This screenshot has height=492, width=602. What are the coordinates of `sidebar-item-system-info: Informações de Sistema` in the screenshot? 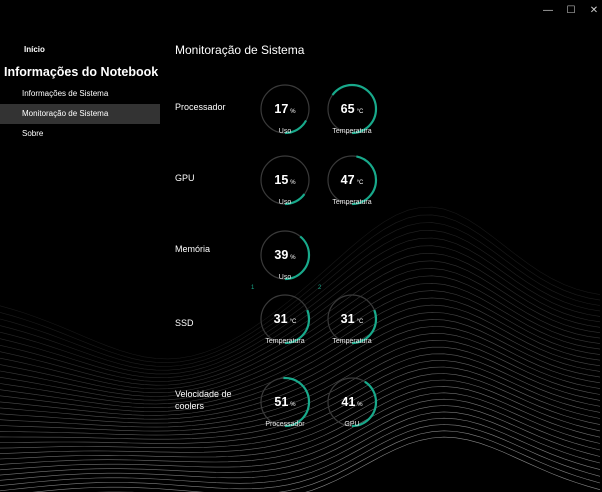 It's located at (80, 94).